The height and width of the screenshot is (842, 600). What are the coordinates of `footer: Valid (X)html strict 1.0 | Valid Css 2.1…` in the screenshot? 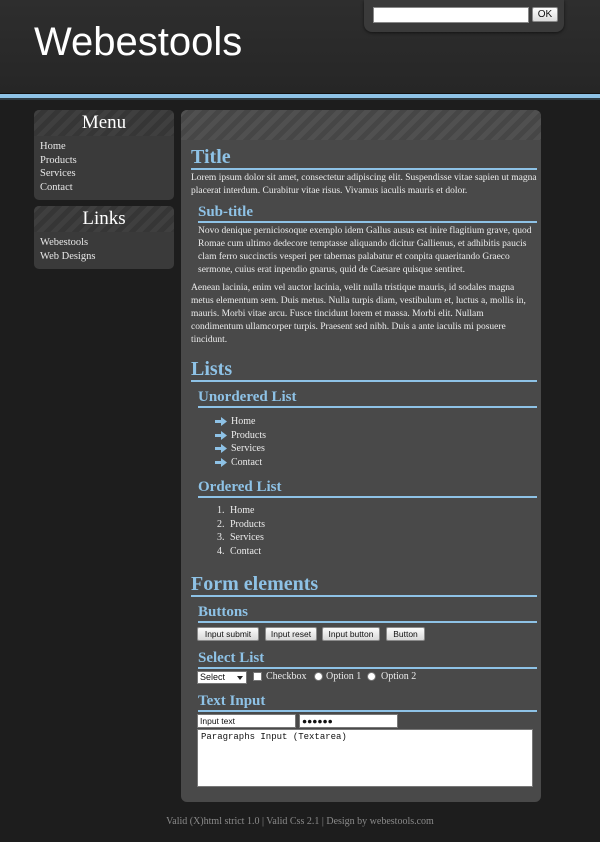 It's located at (300, 821).